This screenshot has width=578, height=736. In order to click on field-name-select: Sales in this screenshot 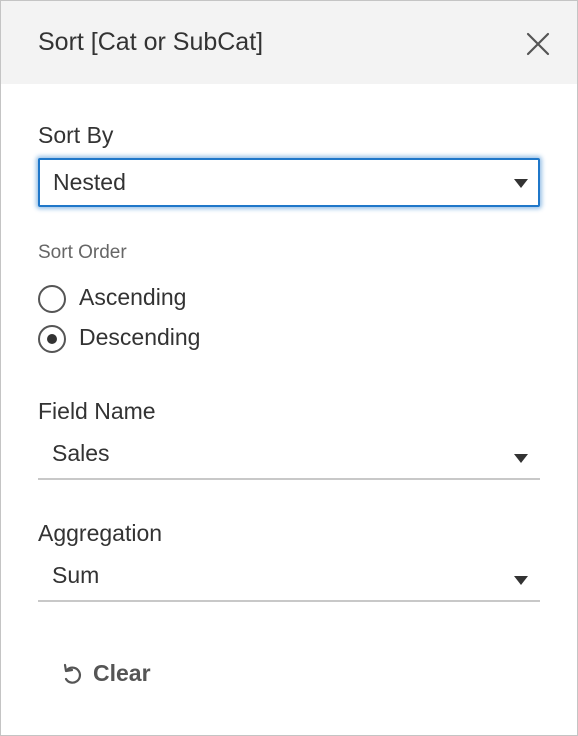, I will do `click(289, 456)`.